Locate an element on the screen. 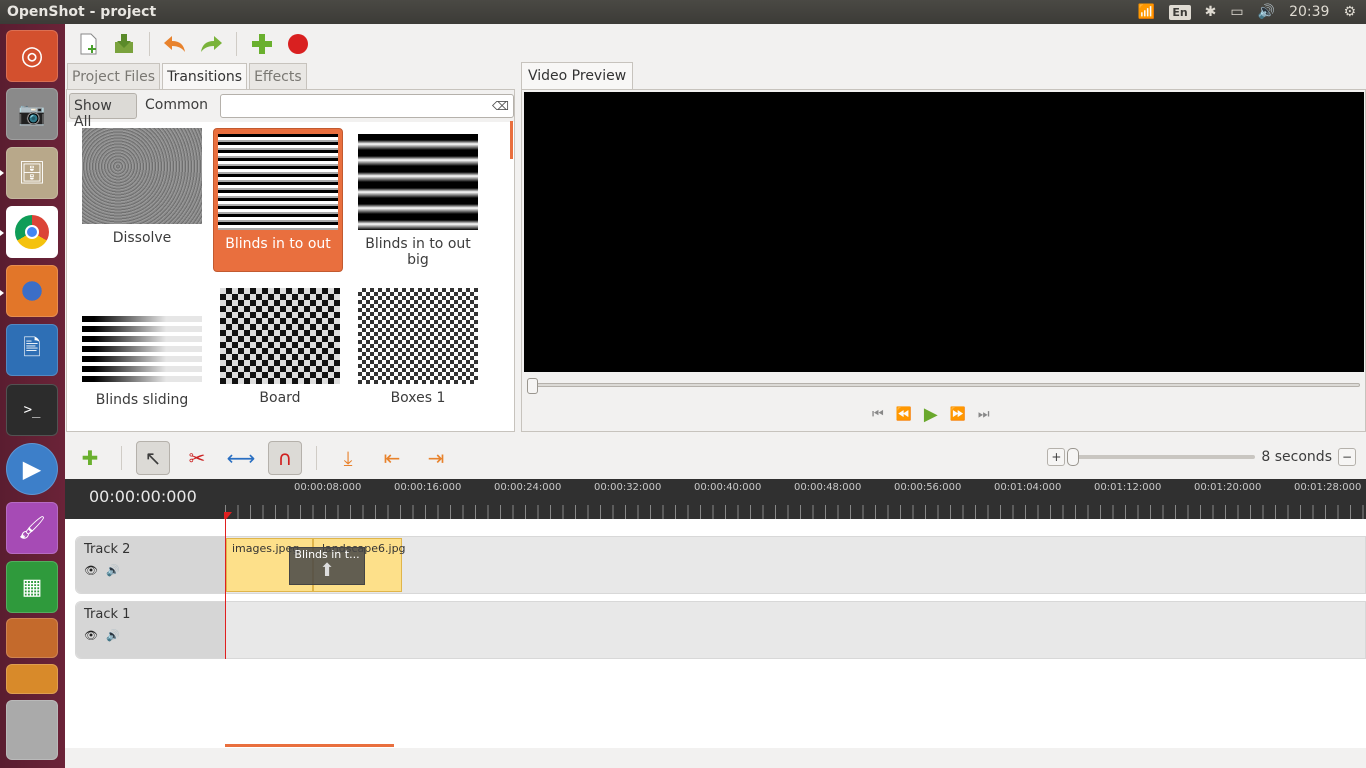 The width and height of the screenshot is (1366, 768). zoom-out-button: − is located at coordinates (1347, 457).